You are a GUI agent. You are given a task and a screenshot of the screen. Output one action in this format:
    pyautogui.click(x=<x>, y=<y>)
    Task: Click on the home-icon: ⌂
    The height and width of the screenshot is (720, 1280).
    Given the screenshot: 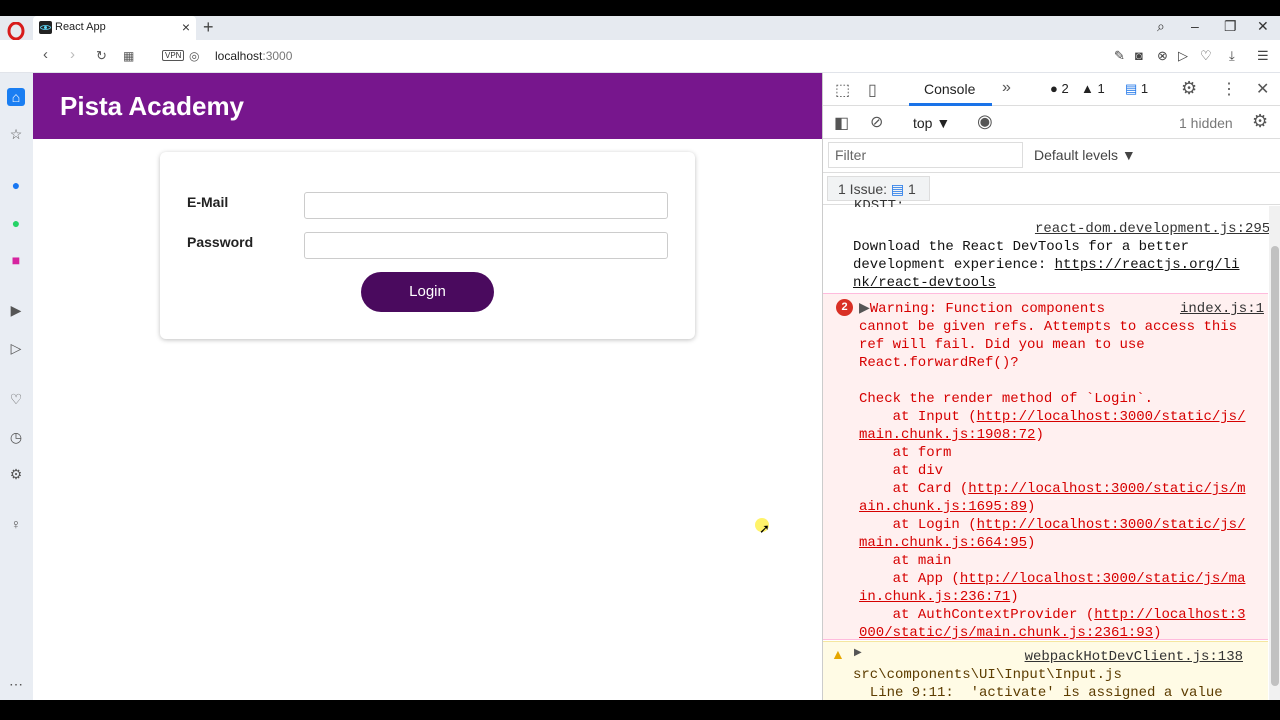 What is the action you would take?
    pyautogui.click(x=16, y=97)
    